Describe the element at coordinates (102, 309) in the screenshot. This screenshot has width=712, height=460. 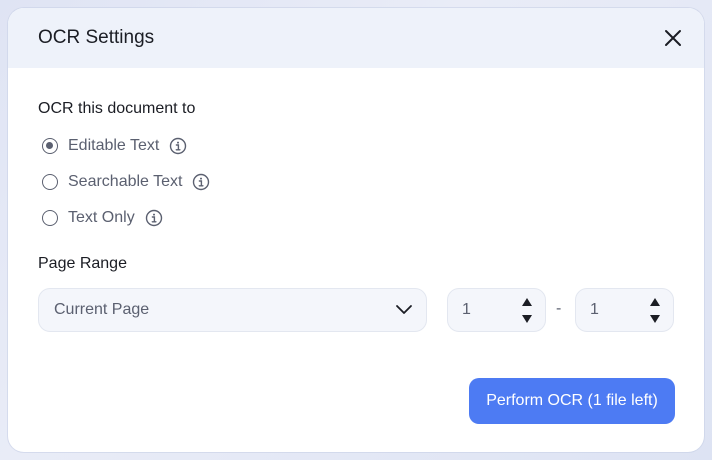
I see `page-range-selected-value: Current Page` at that location.